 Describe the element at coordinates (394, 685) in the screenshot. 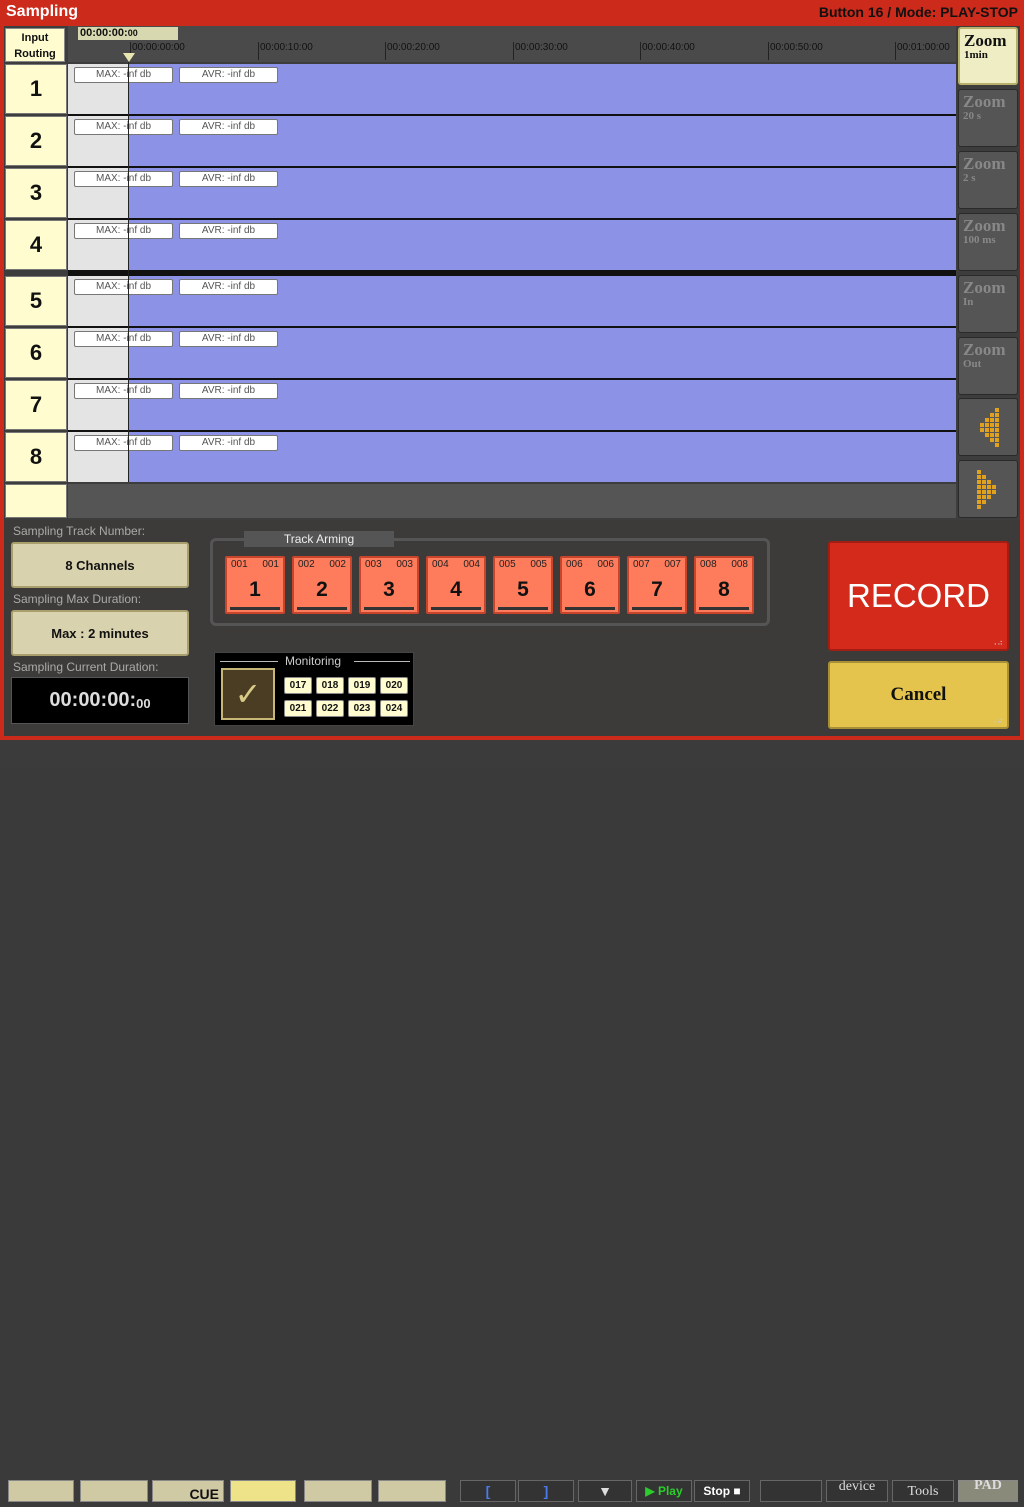

I see `monitor-channel-020: 020` at that location.